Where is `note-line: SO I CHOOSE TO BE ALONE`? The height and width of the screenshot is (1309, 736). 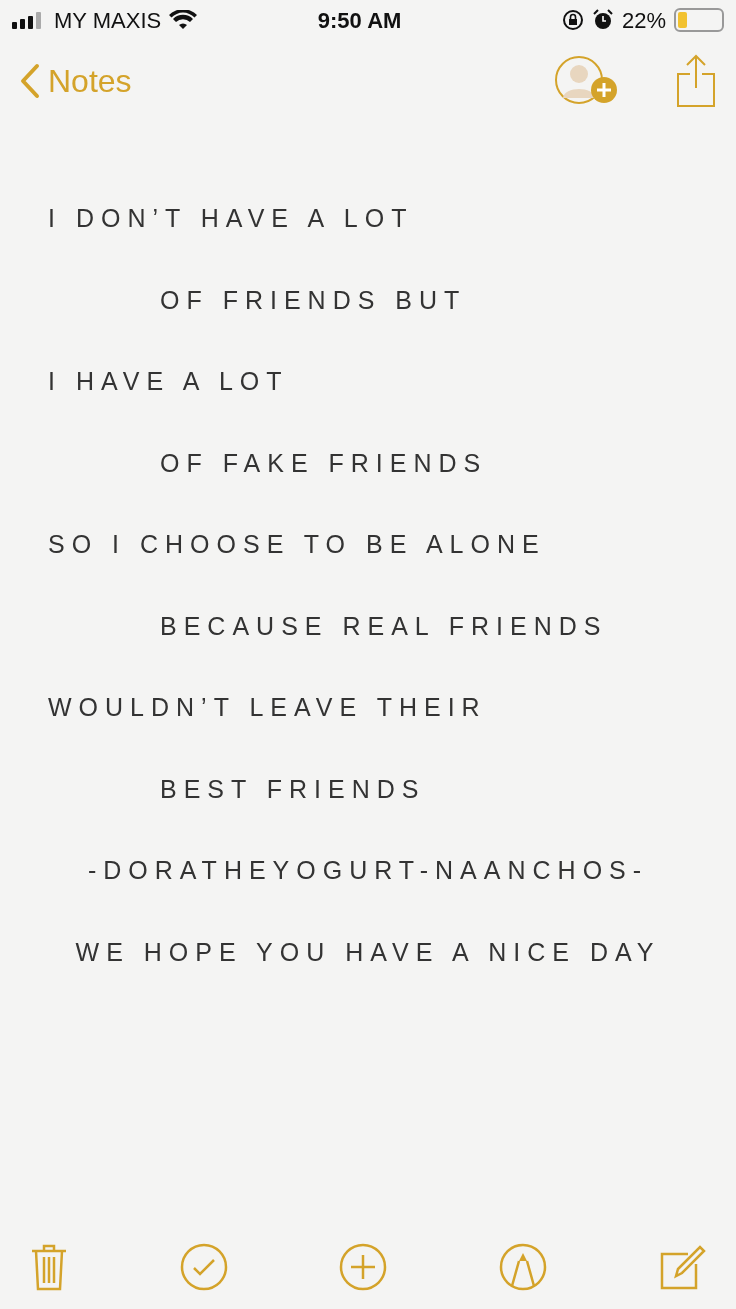
note-line: SO I CHOOSE TO BE ALONE is located at coordinates (297, 544).